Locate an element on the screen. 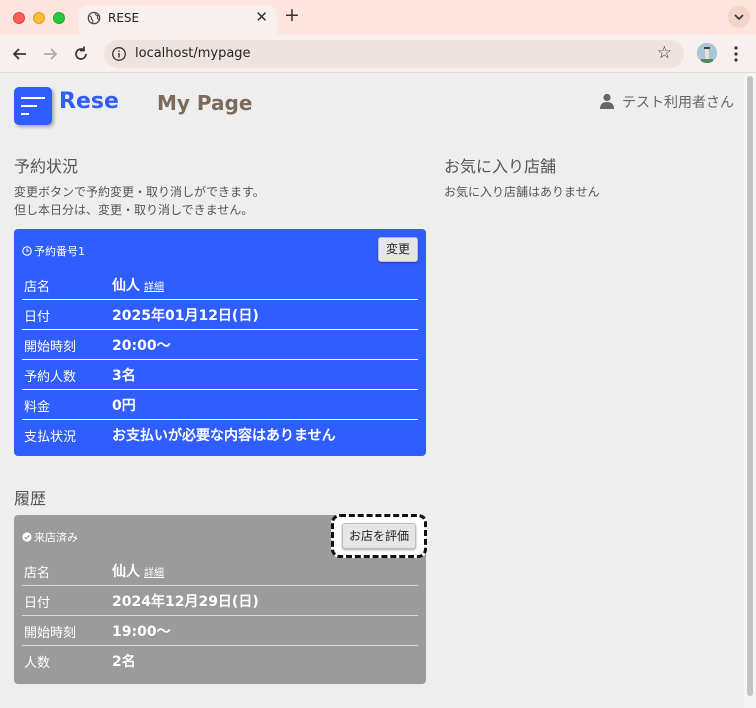 Image resolution: width=756 pixels, height=708 pixels. row-value: 0円 is located at coordinates (124, 406).